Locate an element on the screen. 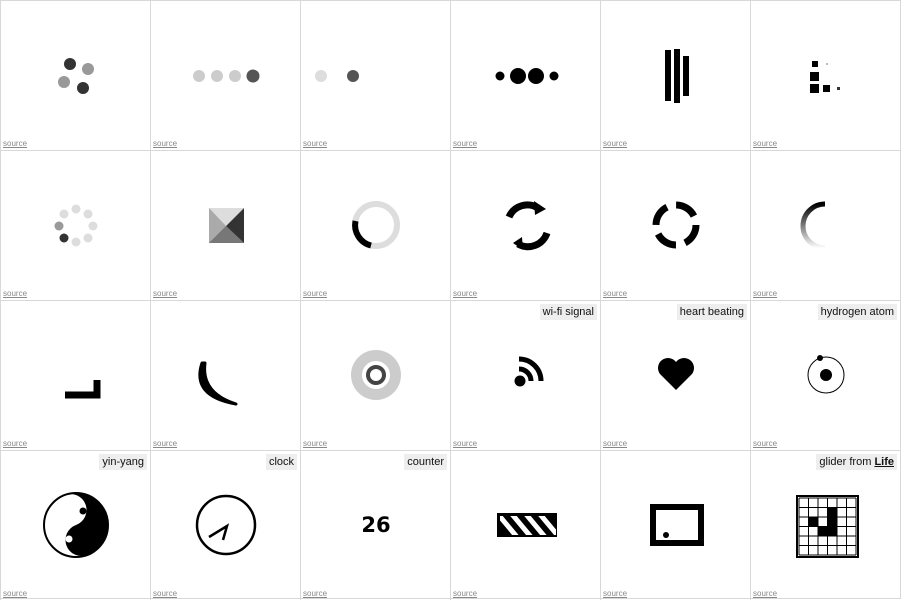 This screenshot has width=901, height=601. tile-label: hydrogen atom is located at coordinates (857, 312).